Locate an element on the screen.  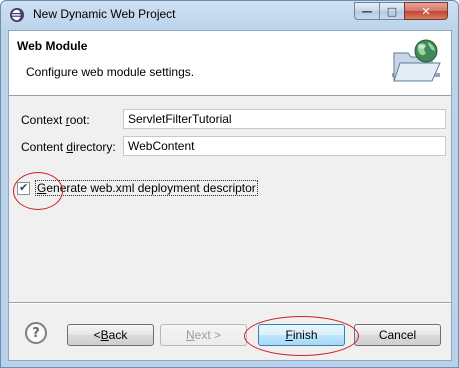
title-bar: New Dynamic Web Project — □ ✕ is located at coordinates (229, 15).